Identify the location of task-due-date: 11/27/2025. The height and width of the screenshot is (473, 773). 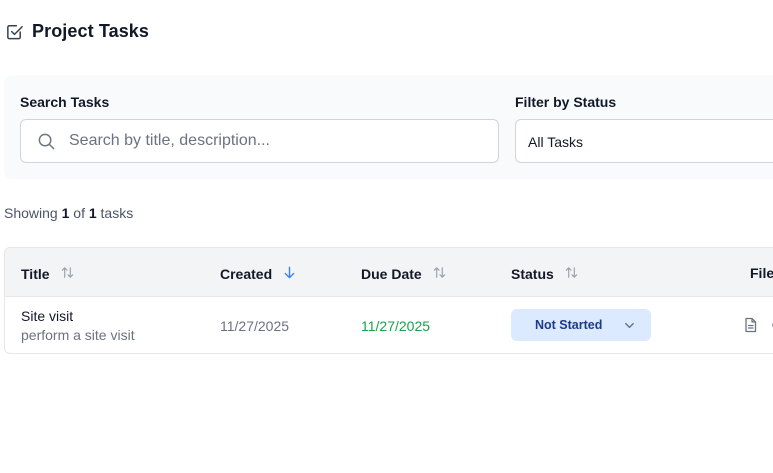
(396, 326).